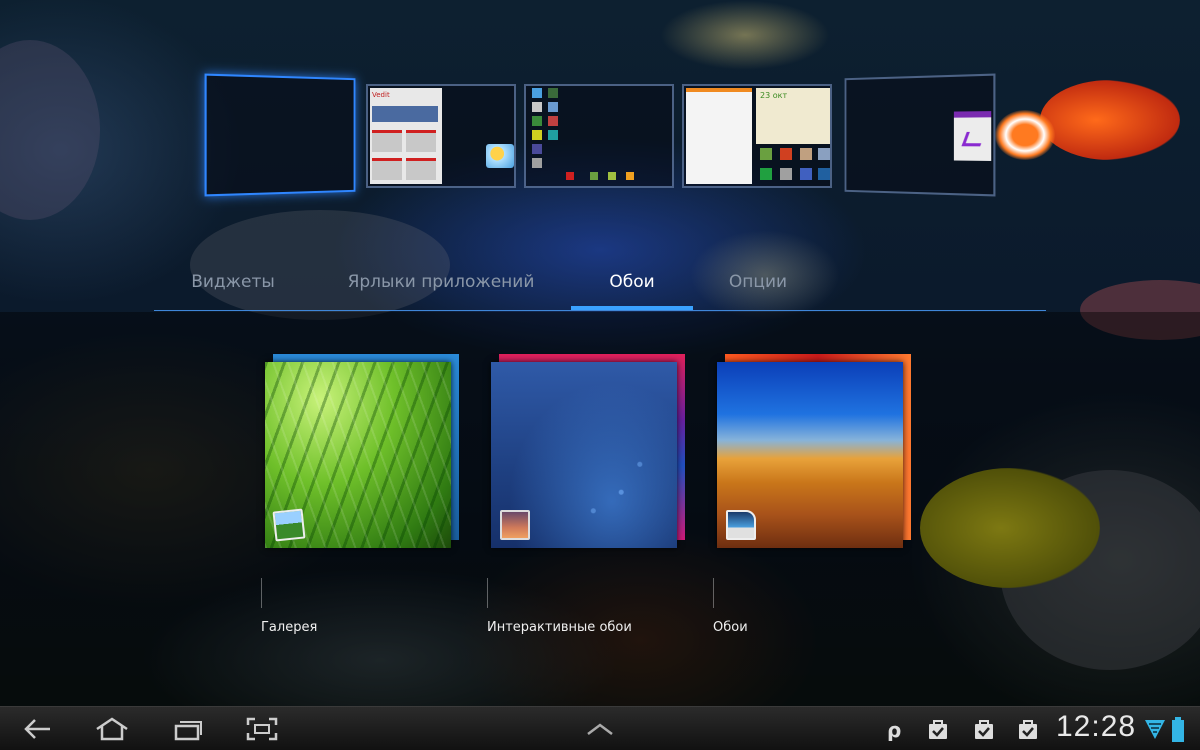 The height and width of the screenshot is (750, 1200). Describe the element at coordinates (363, 502) in the screenshot. I see `gallery-item: Галерея` at that location.